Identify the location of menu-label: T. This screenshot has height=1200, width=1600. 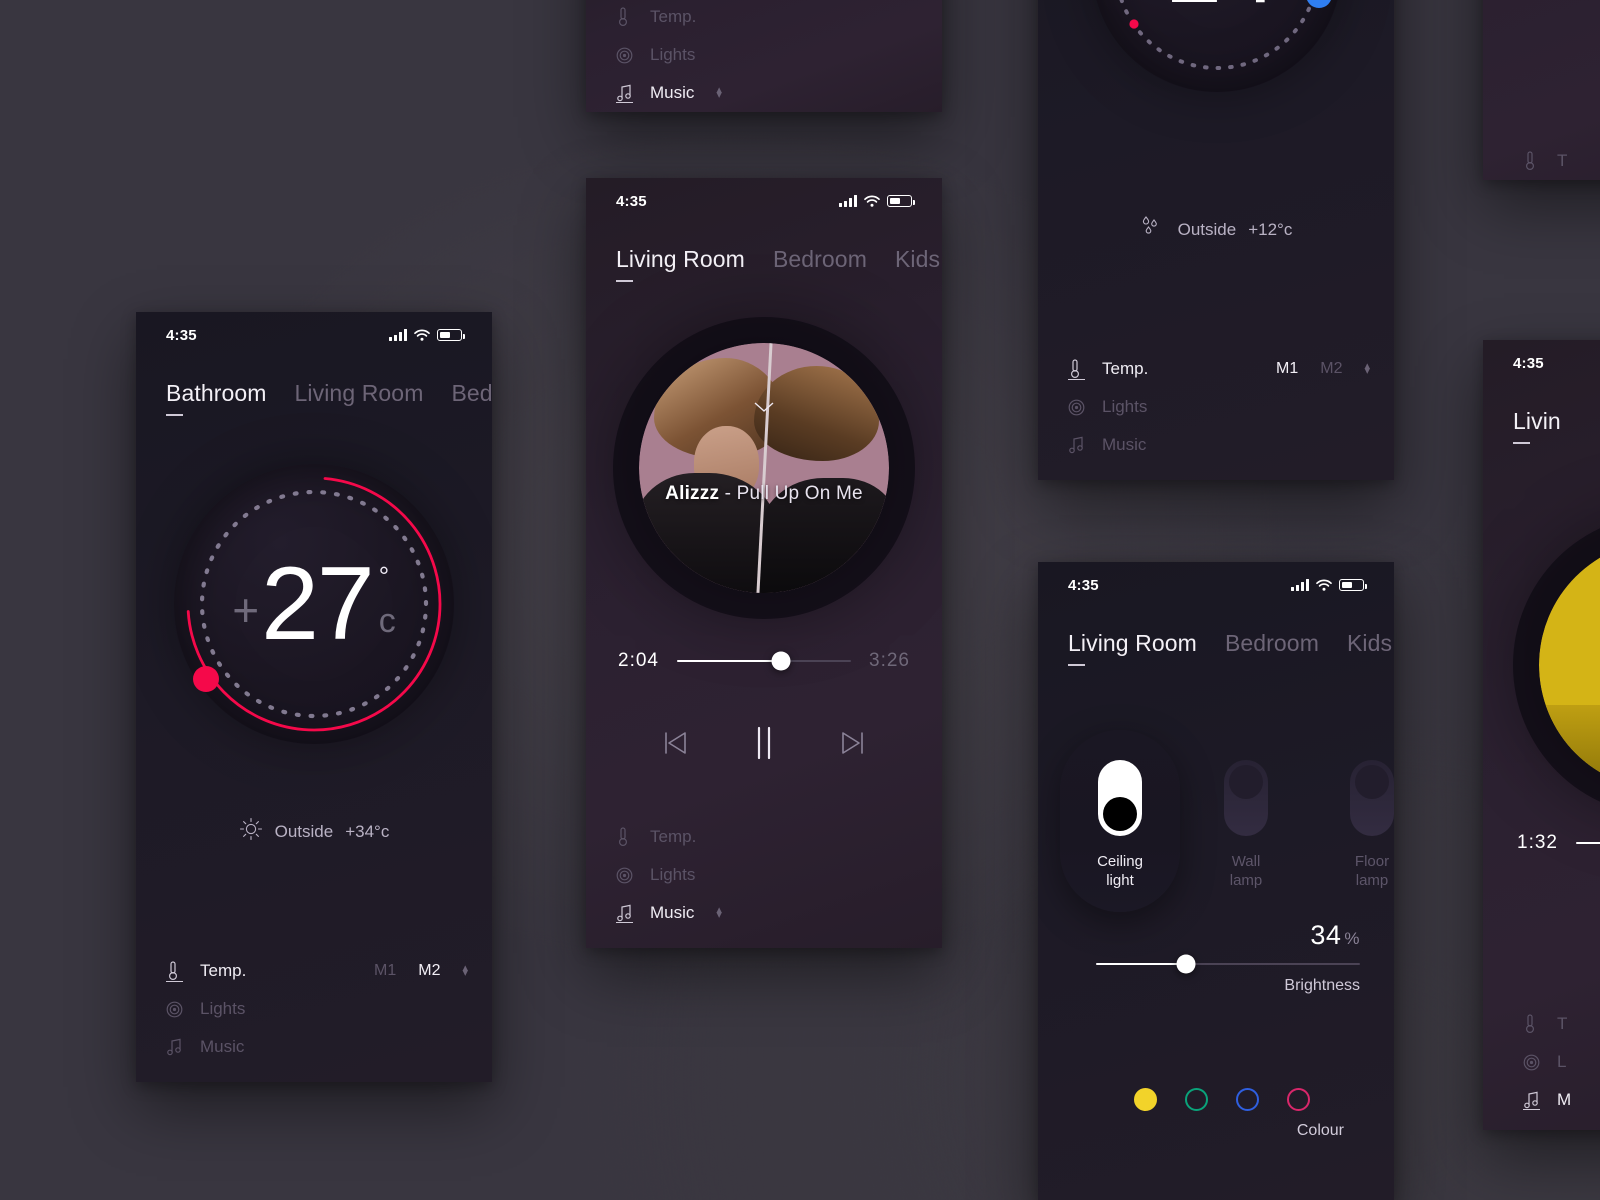
(1562, 160).